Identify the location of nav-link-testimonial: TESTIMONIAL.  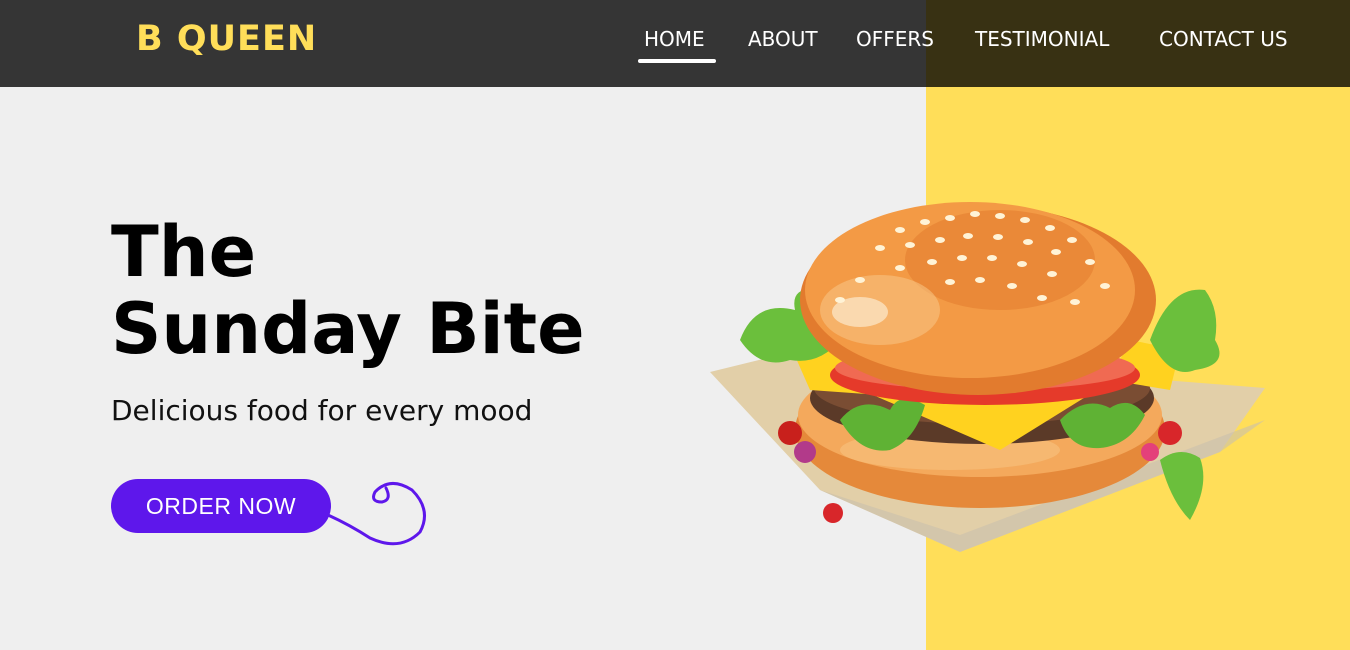
(1042, 39).